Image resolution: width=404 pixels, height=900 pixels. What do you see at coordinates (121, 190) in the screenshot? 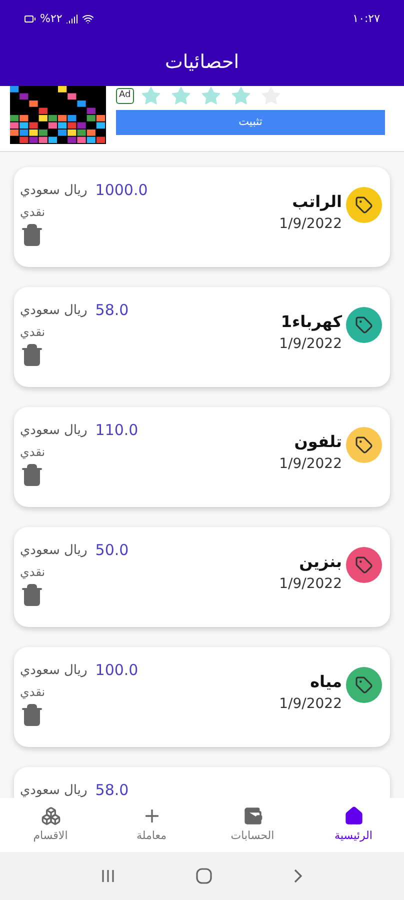
I see `amount-value: 1000.0` at bounding box center [121, 190].